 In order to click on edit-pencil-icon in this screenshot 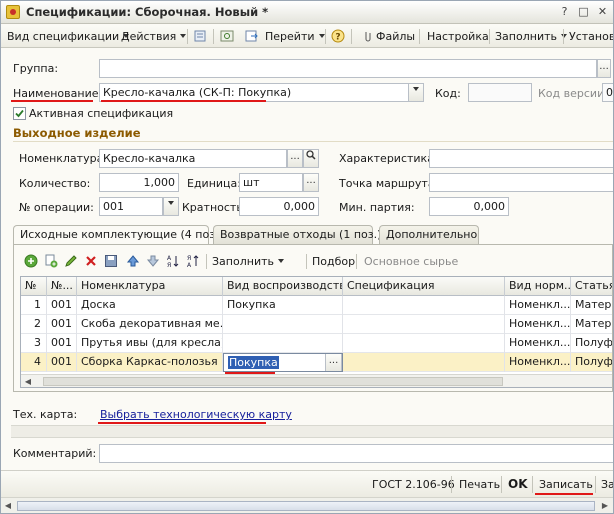, I will do `click(71, 261)`.